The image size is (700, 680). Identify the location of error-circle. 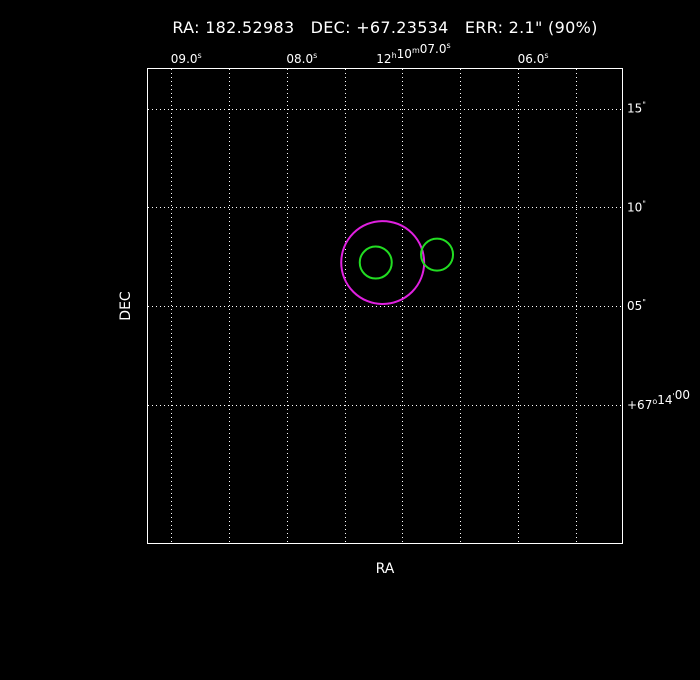
(383, 263).